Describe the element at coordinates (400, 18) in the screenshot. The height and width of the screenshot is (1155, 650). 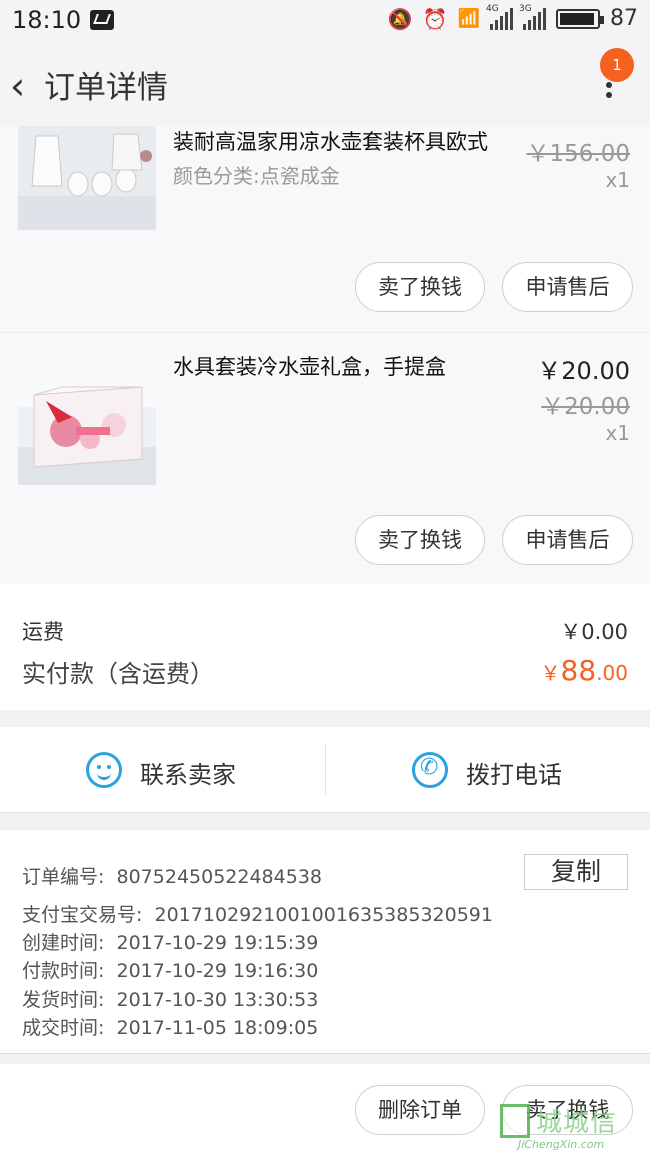
I see `mute-icon: 🔕` at that location.